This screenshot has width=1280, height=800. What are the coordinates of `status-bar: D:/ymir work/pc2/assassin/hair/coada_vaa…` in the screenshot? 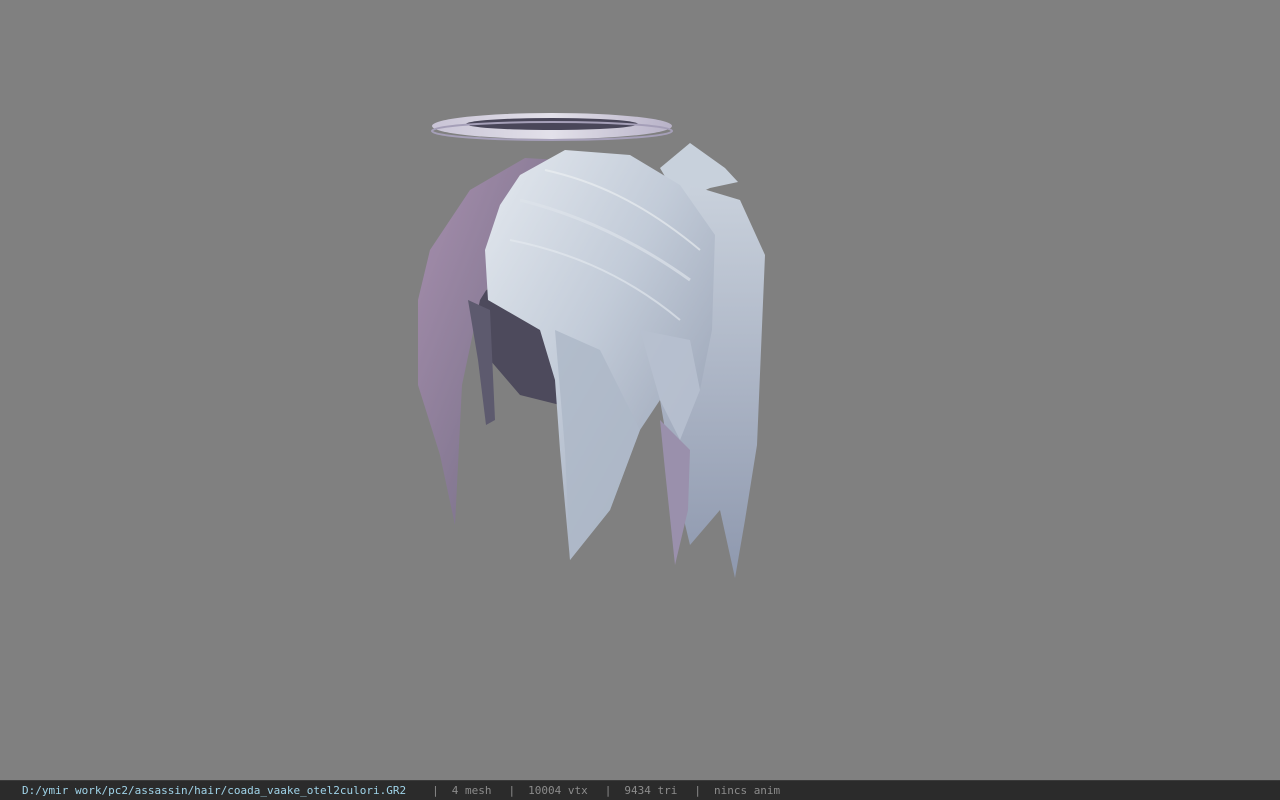 It's located at (640, 790).